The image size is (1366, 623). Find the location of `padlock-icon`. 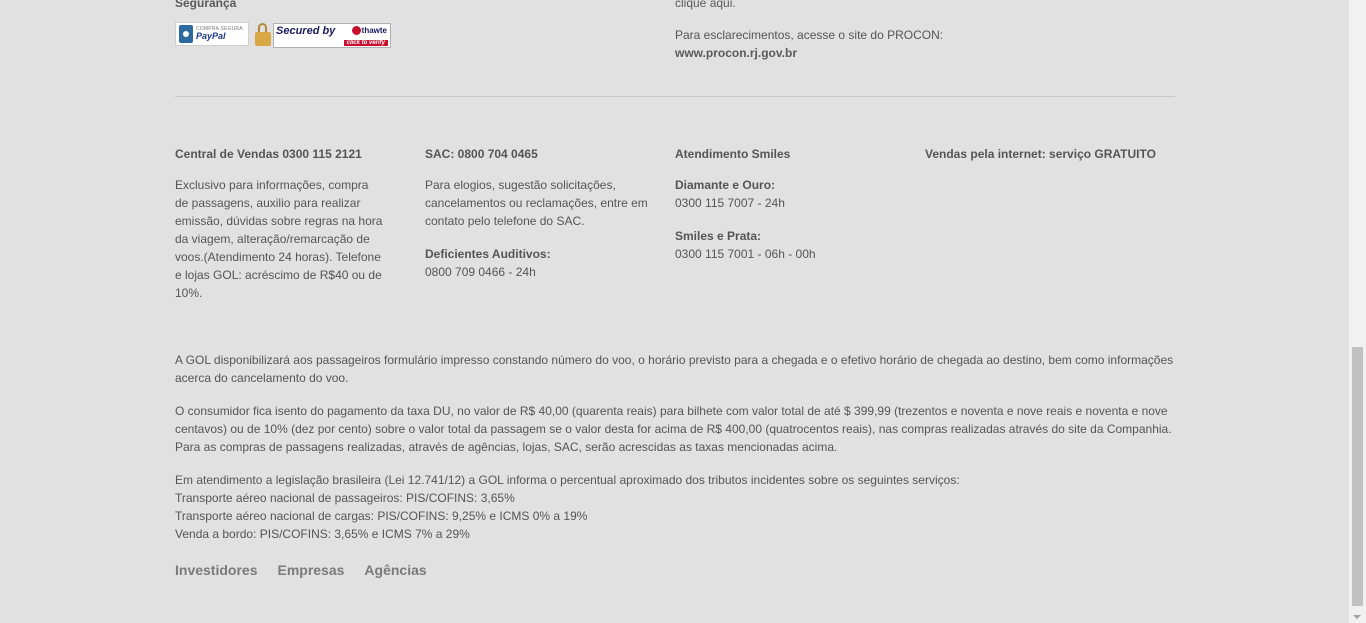

padlock-icon is located at coordinates (263, 35).